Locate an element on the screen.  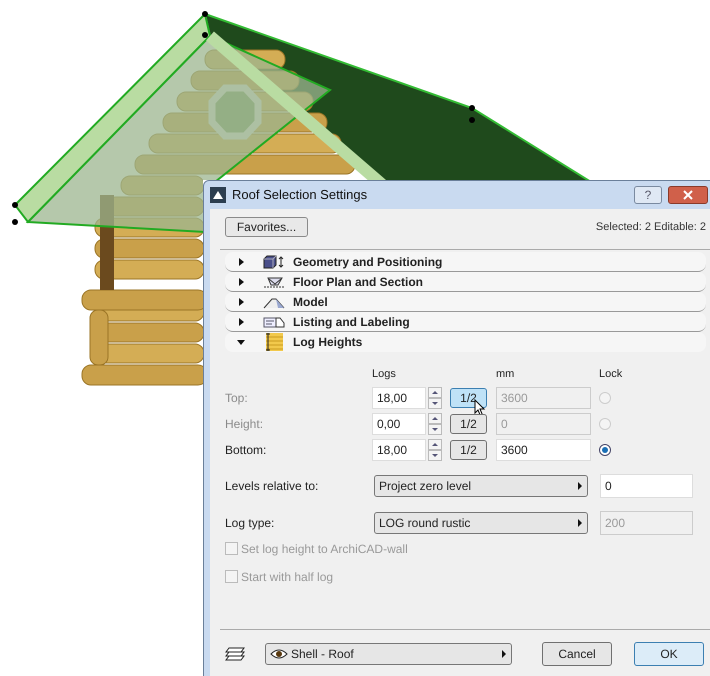
row-label: Height: is located at coordinates (244, 424).